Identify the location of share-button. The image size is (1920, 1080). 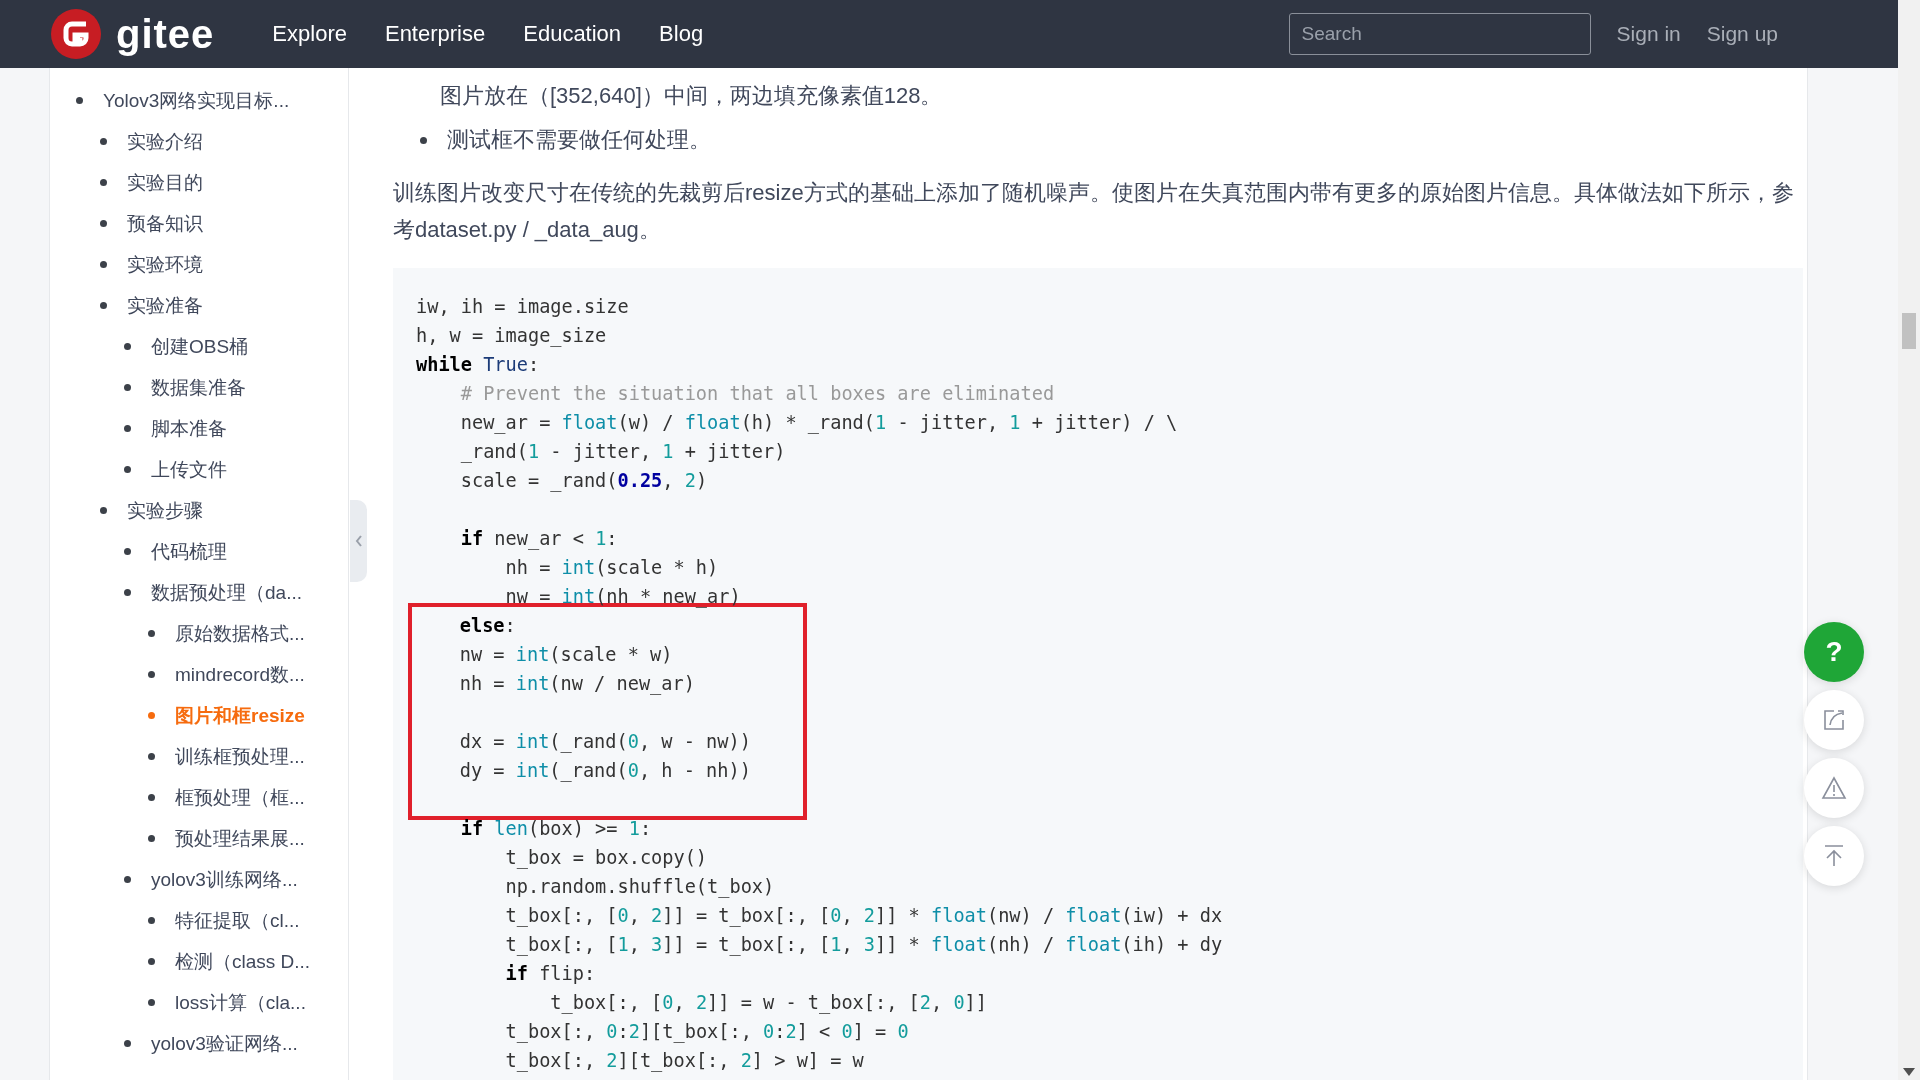
(1834, 720).